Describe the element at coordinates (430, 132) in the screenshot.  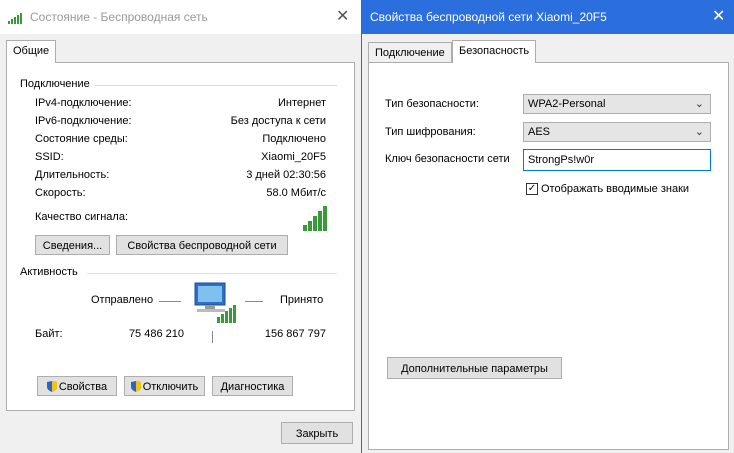
I see `encryption-type-label: Тип шифрования:` at that location.